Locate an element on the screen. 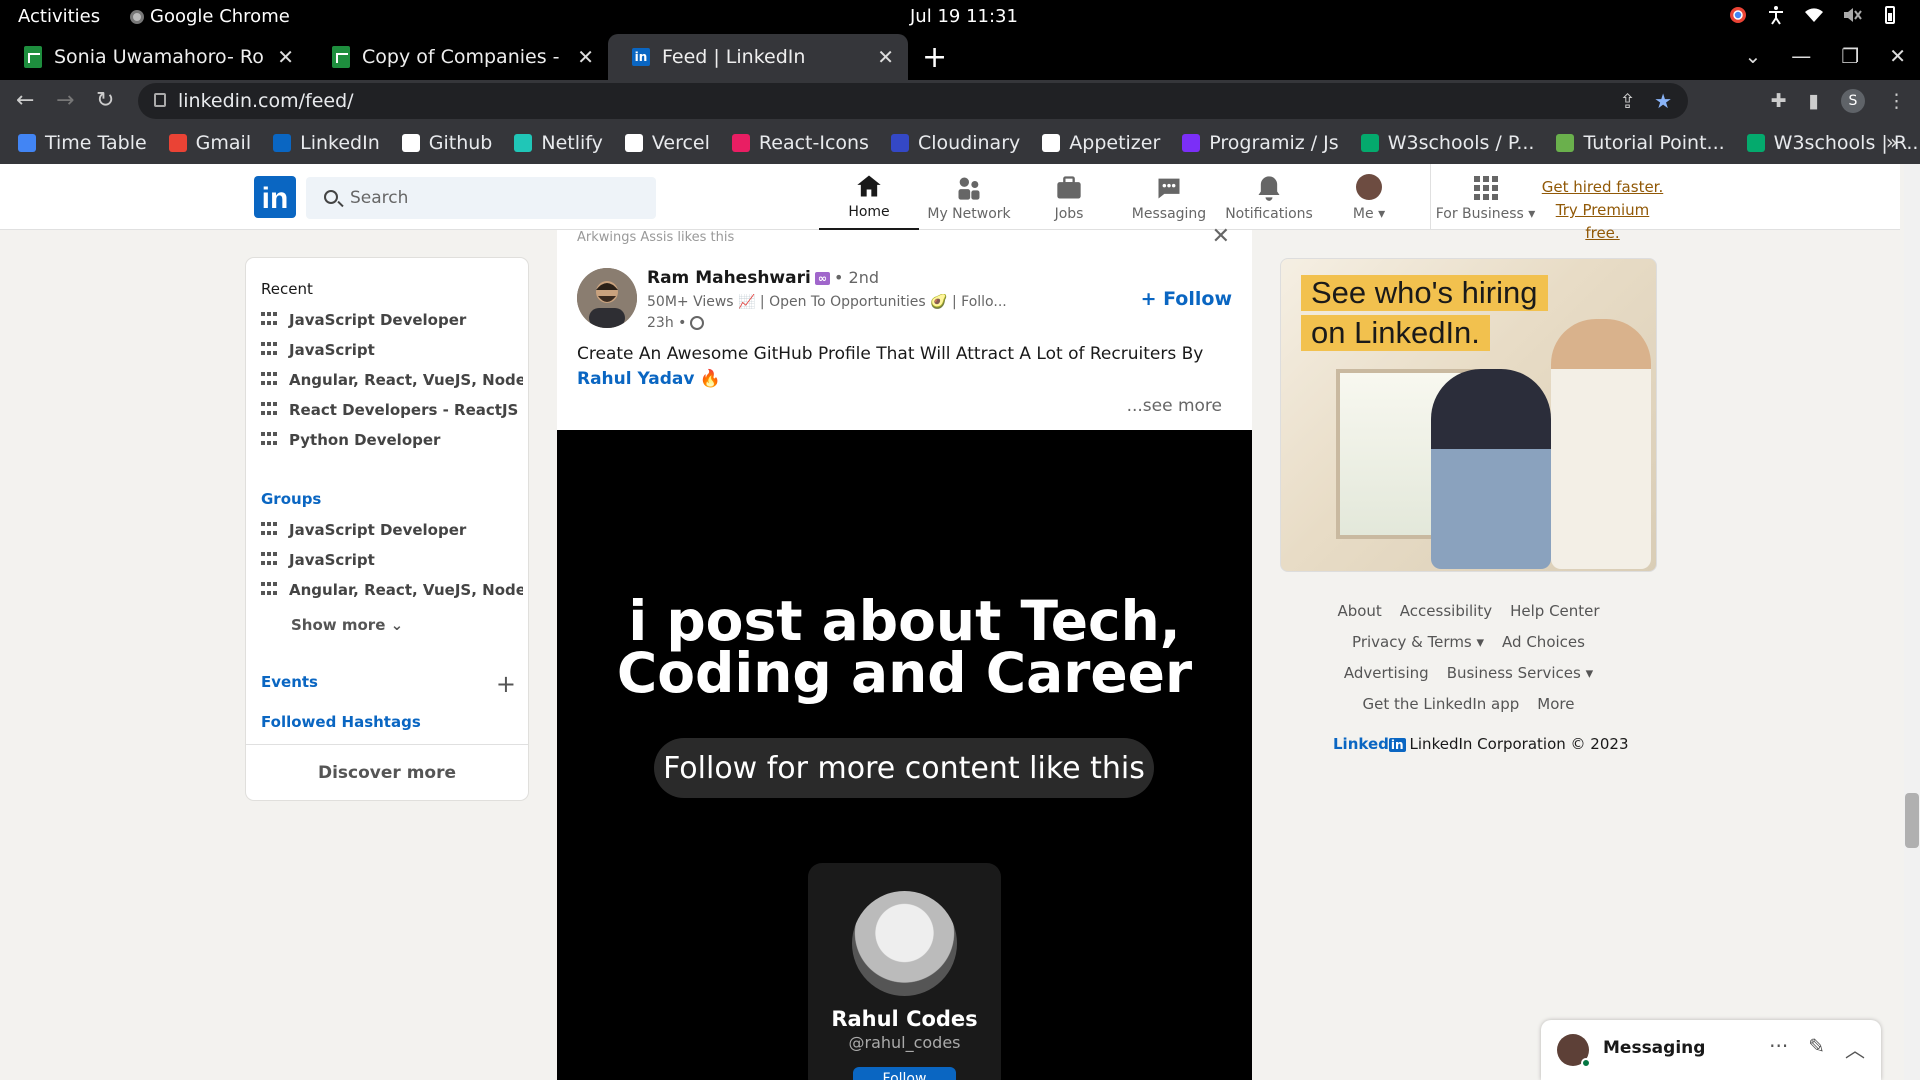 The height and width of the screenshot is (1080, 1920). compose-icon: ✎ is located at coordinates (1816, 1048).